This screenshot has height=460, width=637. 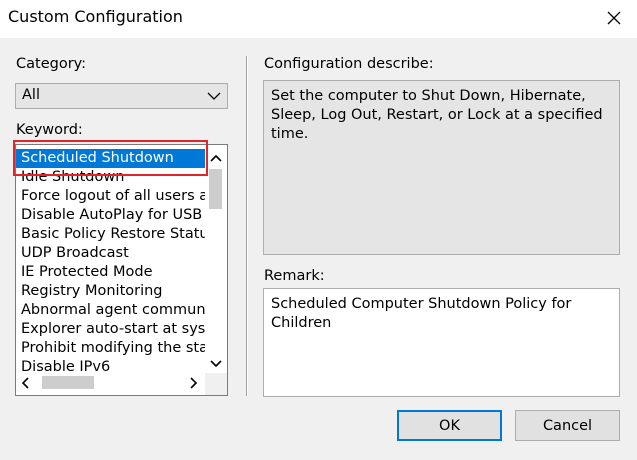 I want to click on close-button, so click(x=614, y=18).